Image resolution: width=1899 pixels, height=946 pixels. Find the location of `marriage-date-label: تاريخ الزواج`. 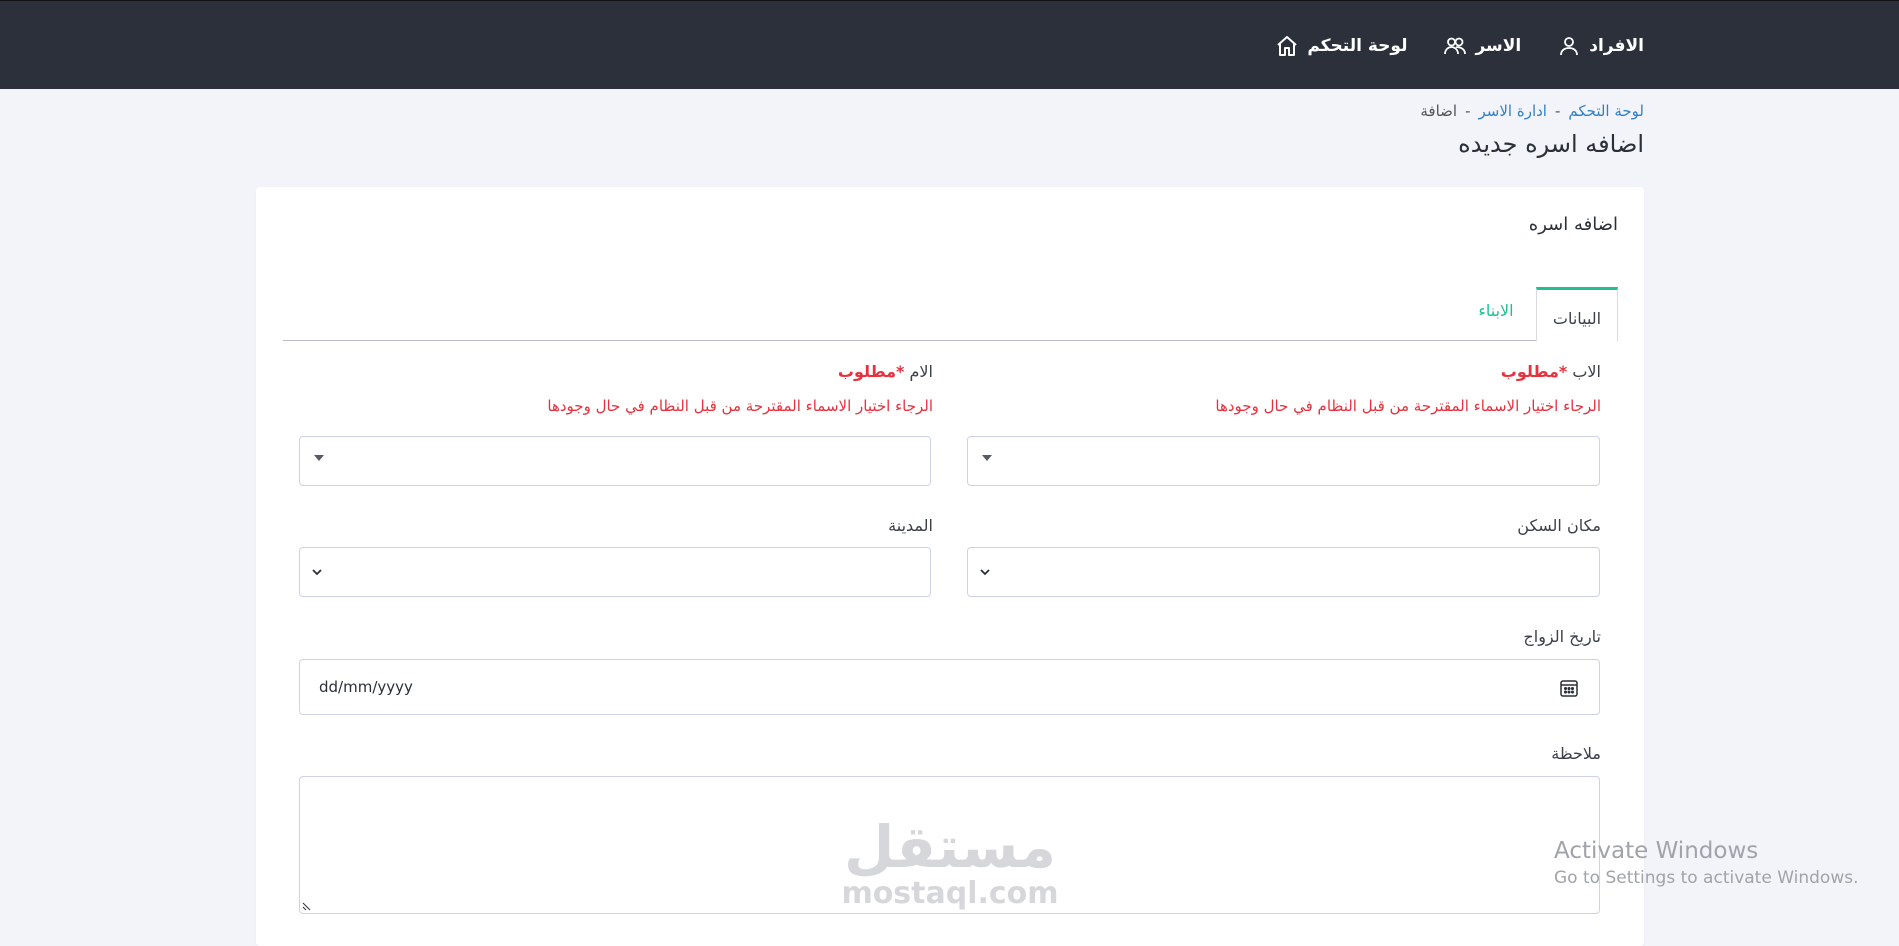

marriage-date-label: تاريخ الزواج is located at coordinates (1562, 636).